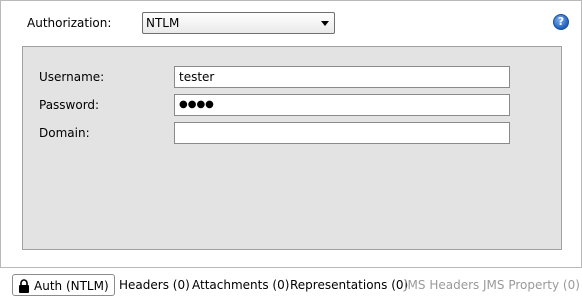 The height and width of the screenshot is (299, 582). Describe the element at coordinates (531, 285) in the screenshot. I see `tab-jms-property: JMS Property (0)` at that location.